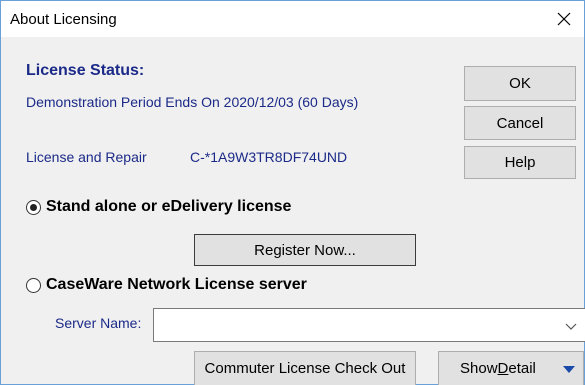 The height and width of the screenshot is (385, 585). What do you see at coordinates (522, 368) in the screenshot?
I see `show-detail-suffix: etail` at bounding box center [522, 368].